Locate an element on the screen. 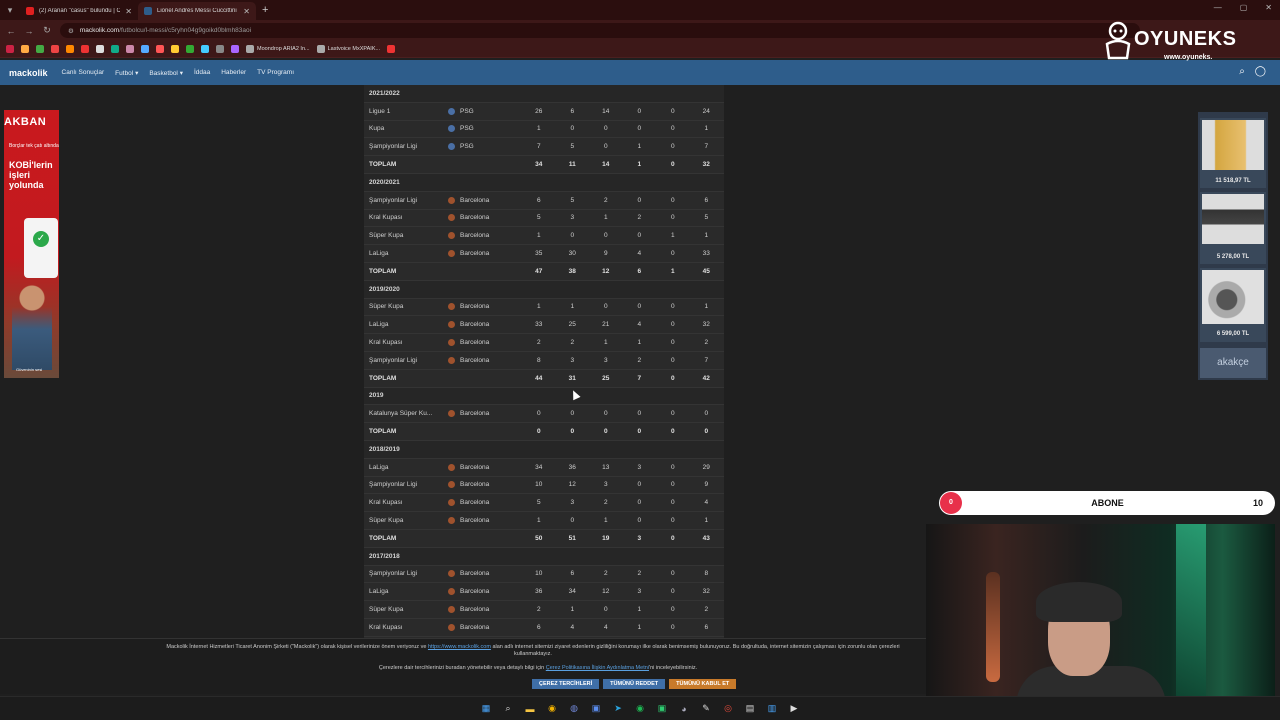 This screenshot has width=1280, height=720. nav-basketball: Basketbol ▾ is located at coordinates (166, 73).